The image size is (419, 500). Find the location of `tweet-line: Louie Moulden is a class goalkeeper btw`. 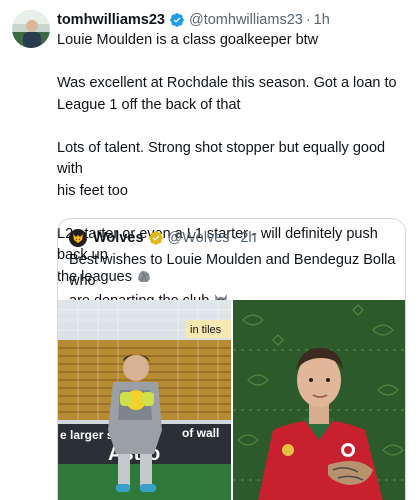

tweet-line: Louie Moulden is a class goalkeeper btw is located at coordinates (188, 40).